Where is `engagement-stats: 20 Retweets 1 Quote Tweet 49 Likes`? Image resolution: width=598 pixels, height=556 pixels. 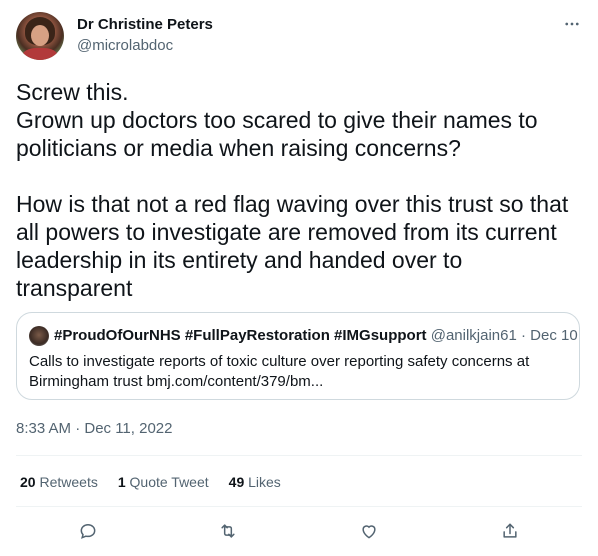 engagement-stats: 20 Retweets 1 Quote Tweet 49 Likes is located at coordinates (150, 482).